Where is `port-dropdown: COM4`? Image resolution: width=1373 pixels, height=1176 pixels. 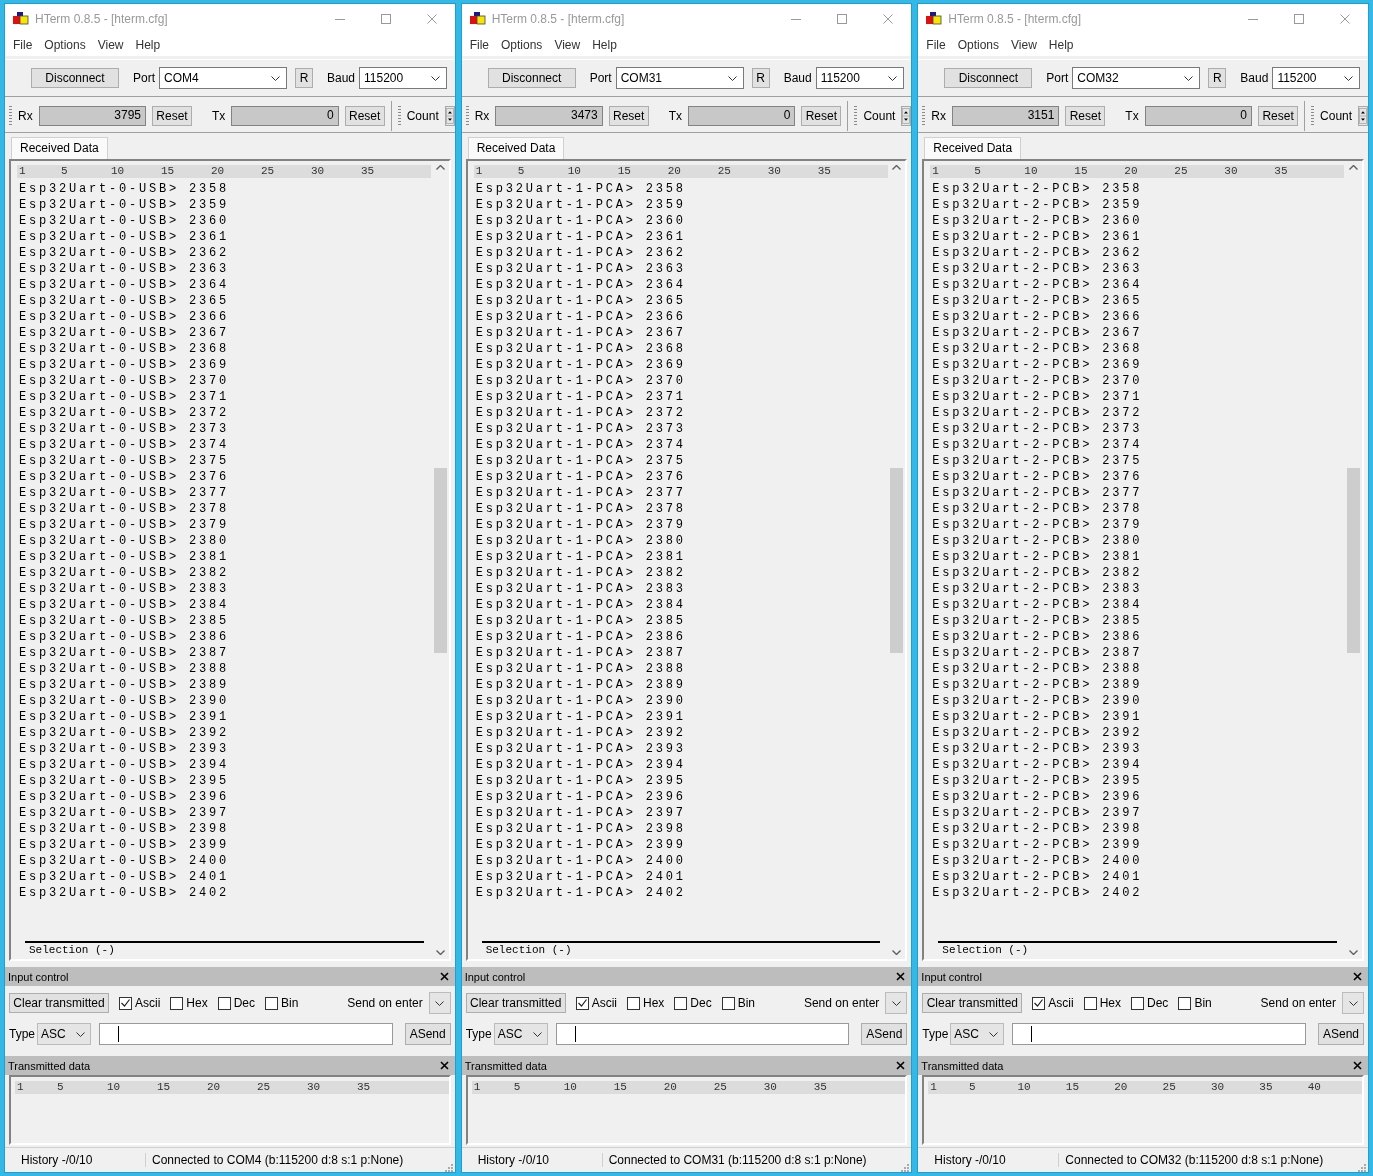
port-dropdown: COM4 is located at coordinates (223, 78).